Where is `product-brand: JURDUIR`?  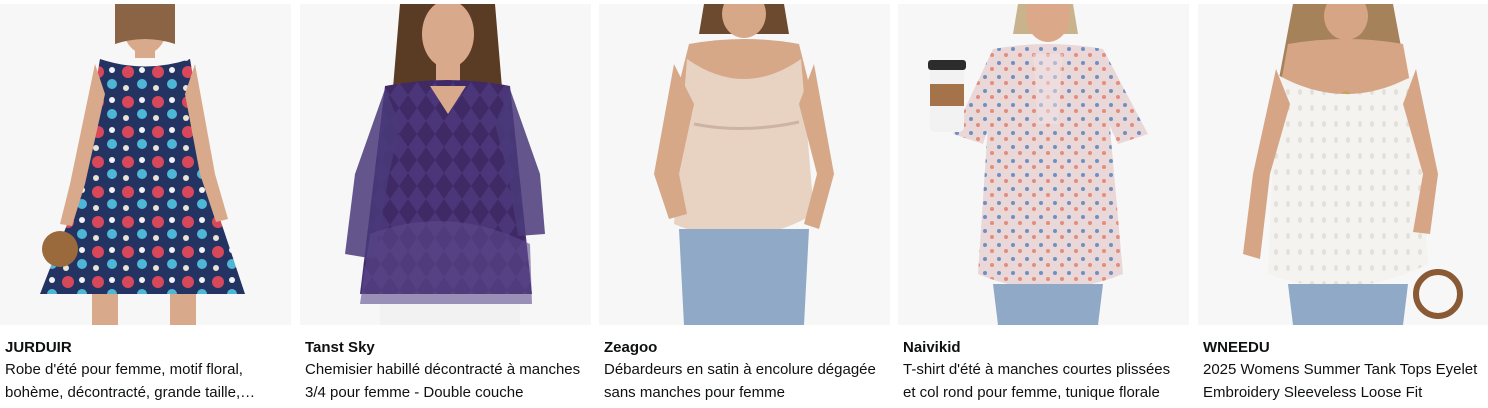 product-brand: JURDUIR is located at coordinates (38, 347).